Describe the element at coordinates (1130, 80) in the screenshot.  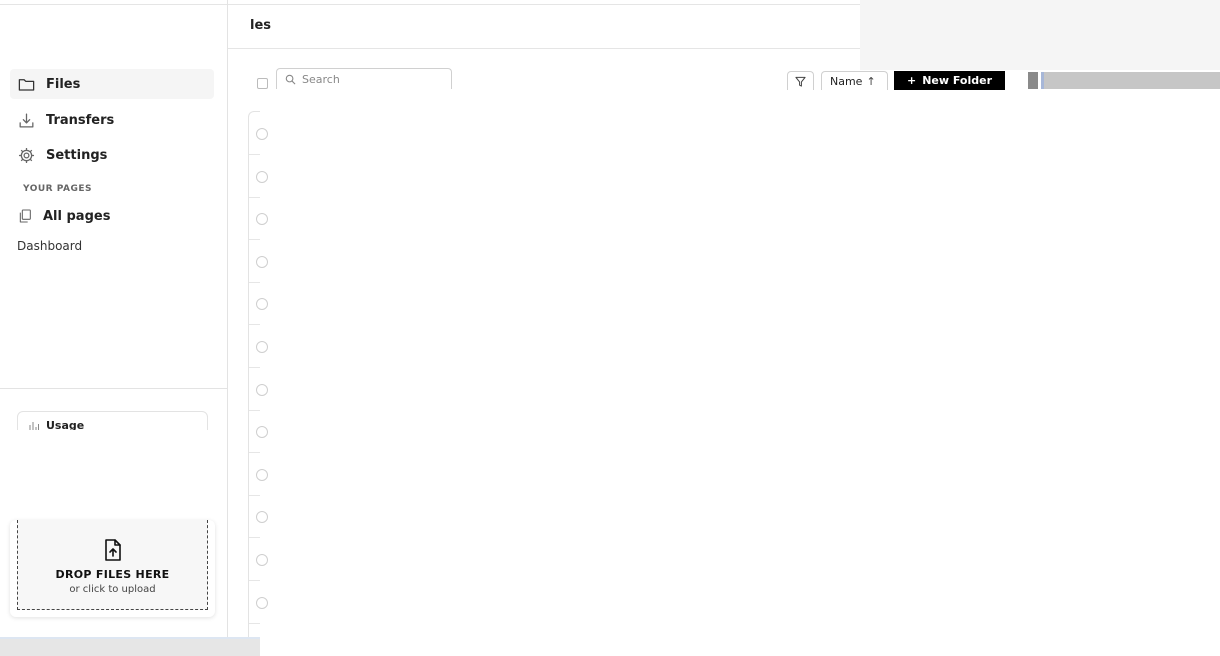
I see `progress-track` at that location.